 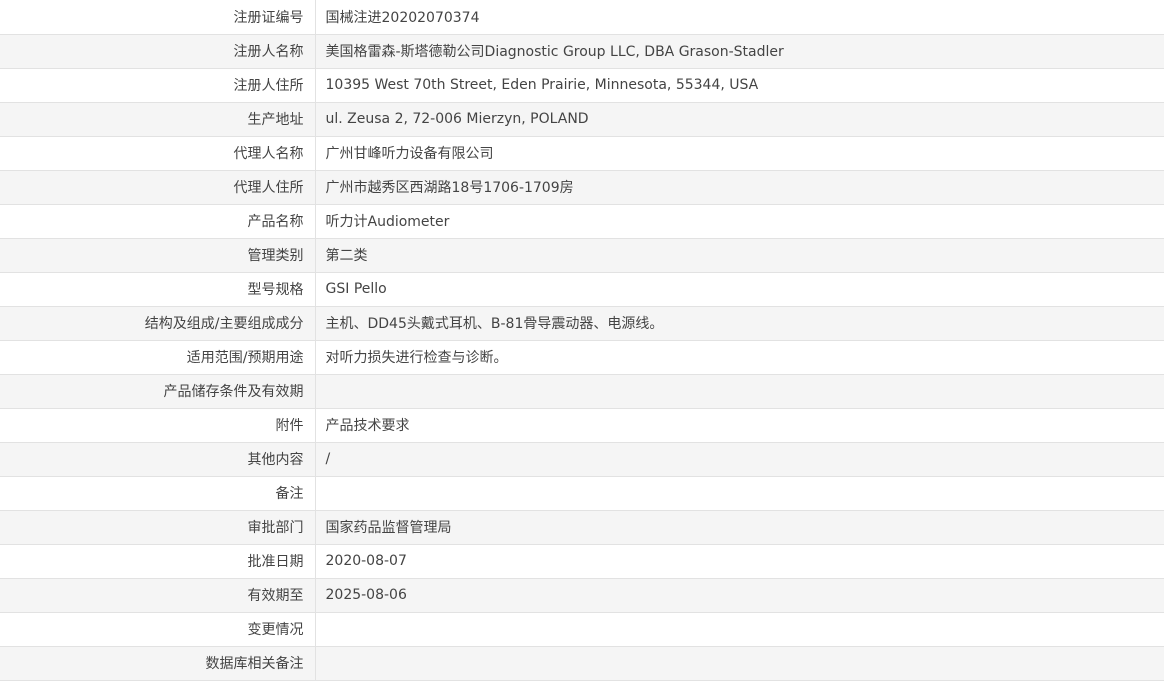 What do you see at coordinates (740, 459) in the screenshot?
I see `value-other-content: /` at bounding box center [740, 459].